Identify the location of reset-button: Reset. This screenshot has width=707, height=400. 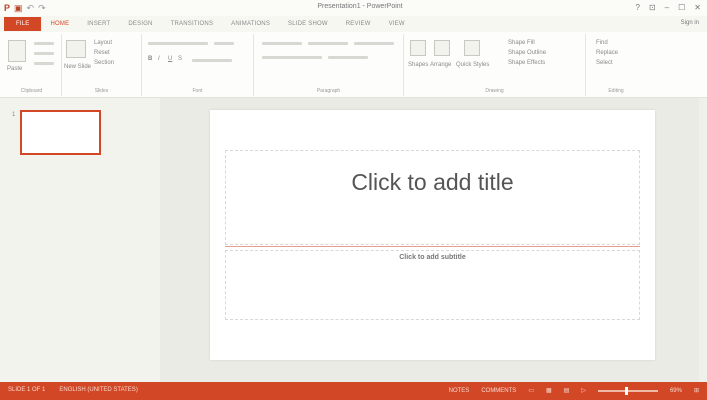
(102, 53).